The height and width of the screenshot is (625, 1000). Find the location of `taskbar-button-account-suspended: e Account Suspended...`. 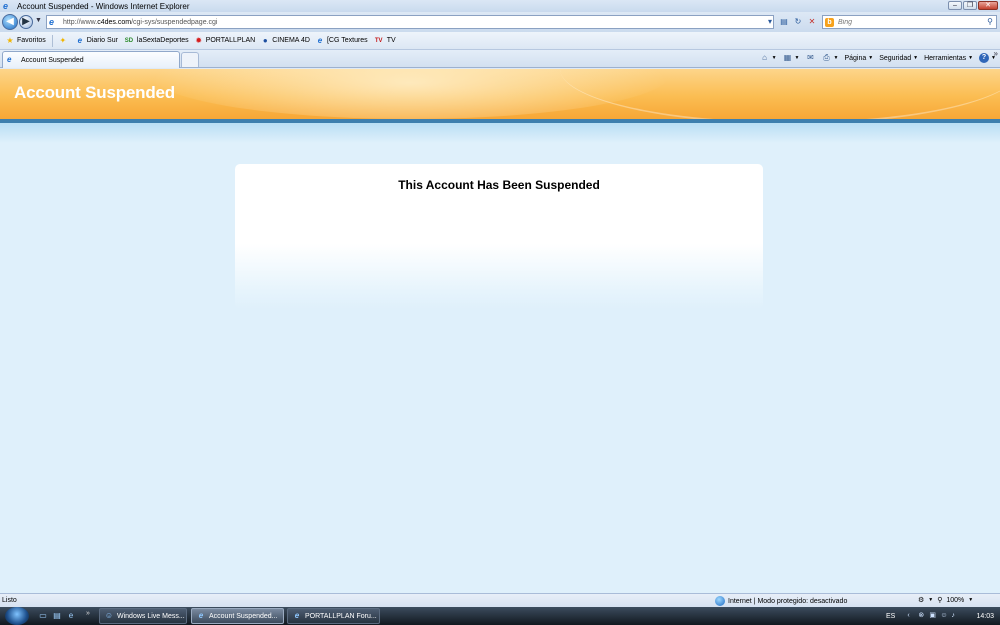

taskbar-button-account-suspended: e Account Suspended... is located at coordinates (237, 616).